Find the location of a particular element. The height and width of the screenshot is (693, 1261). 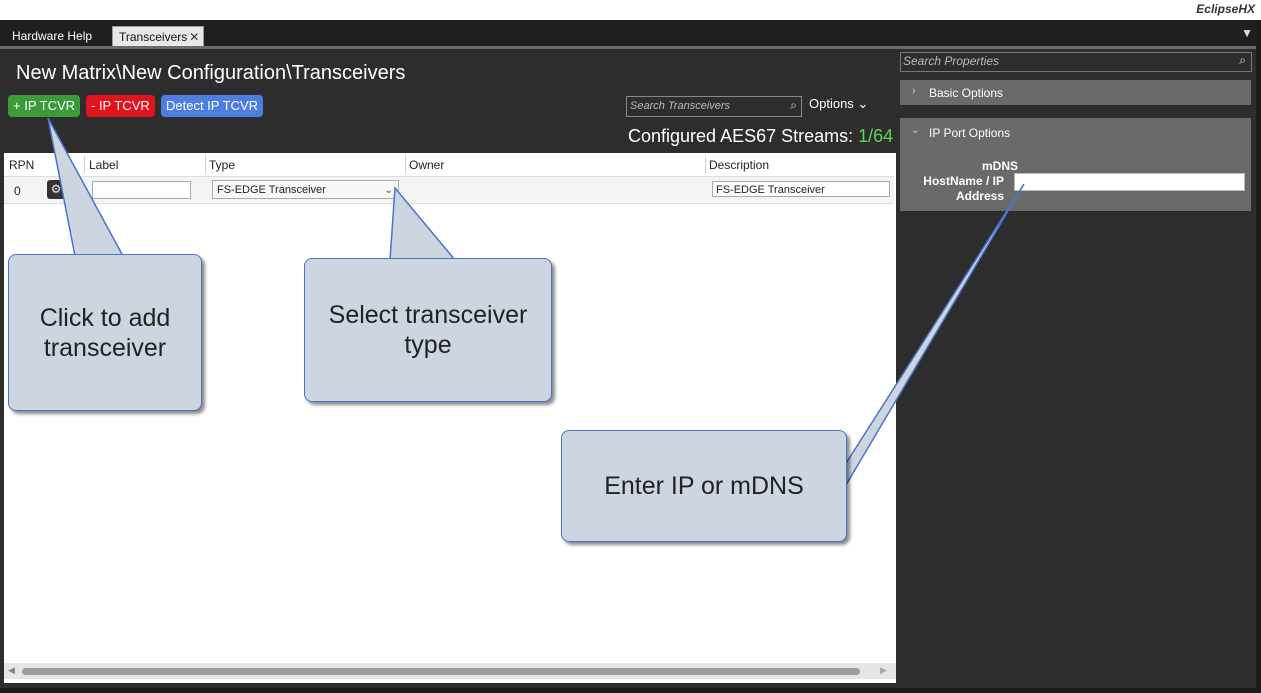

callout-pointer-type is located at coordinates (423, 223).